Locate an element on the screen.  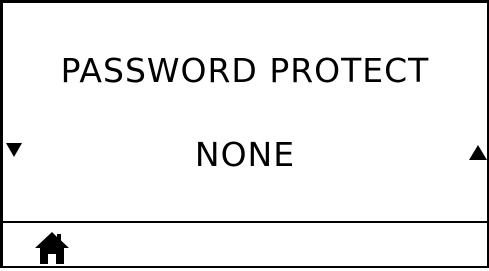
home-icon is located at coordinates (52, 248).